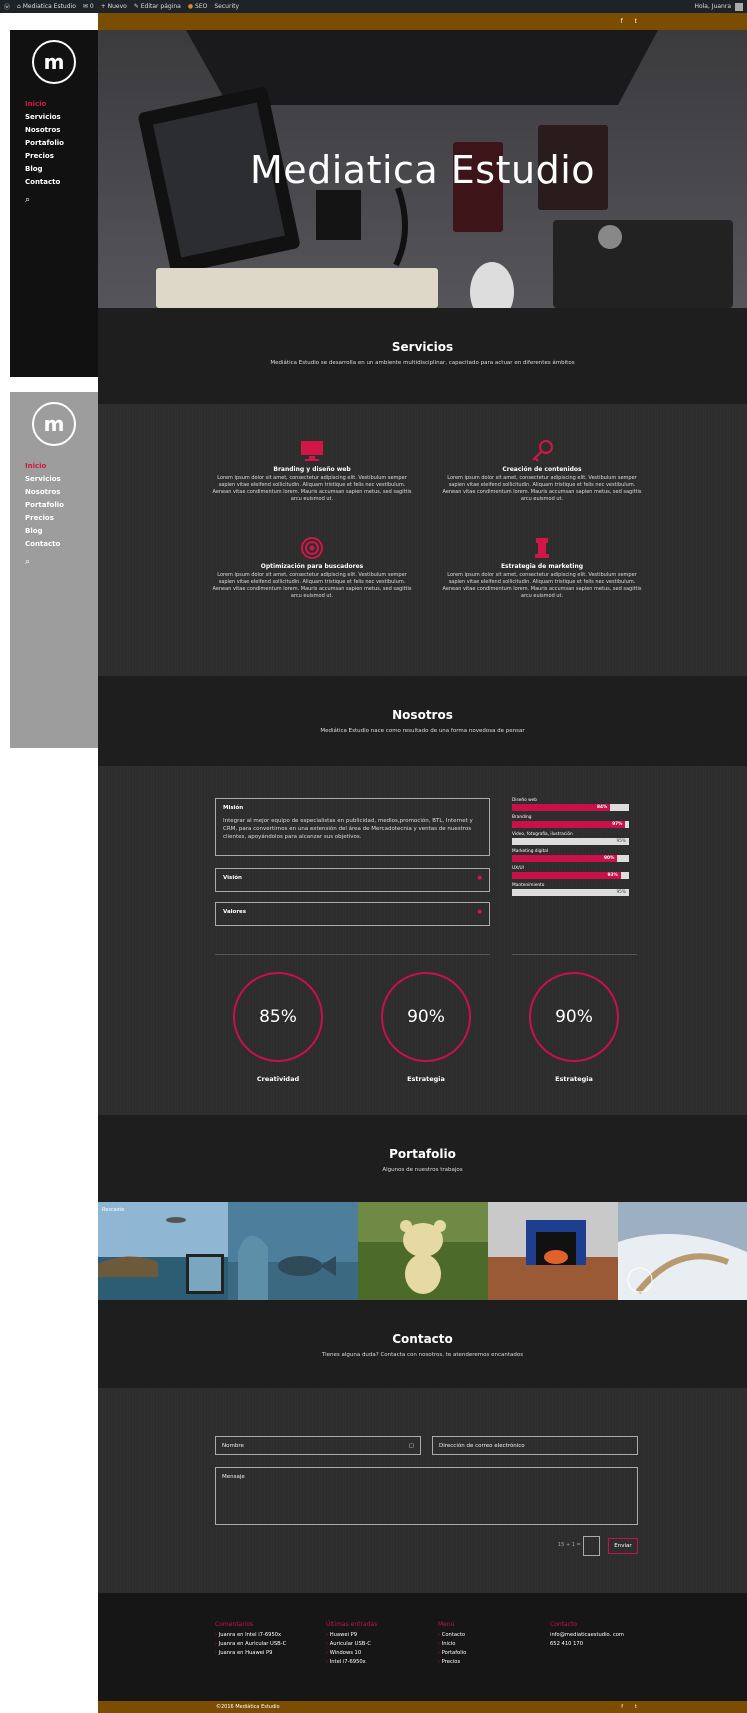 This screenshot has height=1713, width=747. What do you see at coordinates (574, 1027) in the screenshot?
I see `stat-circle: 90% Estrategia` at bounding box center [574, 1027].